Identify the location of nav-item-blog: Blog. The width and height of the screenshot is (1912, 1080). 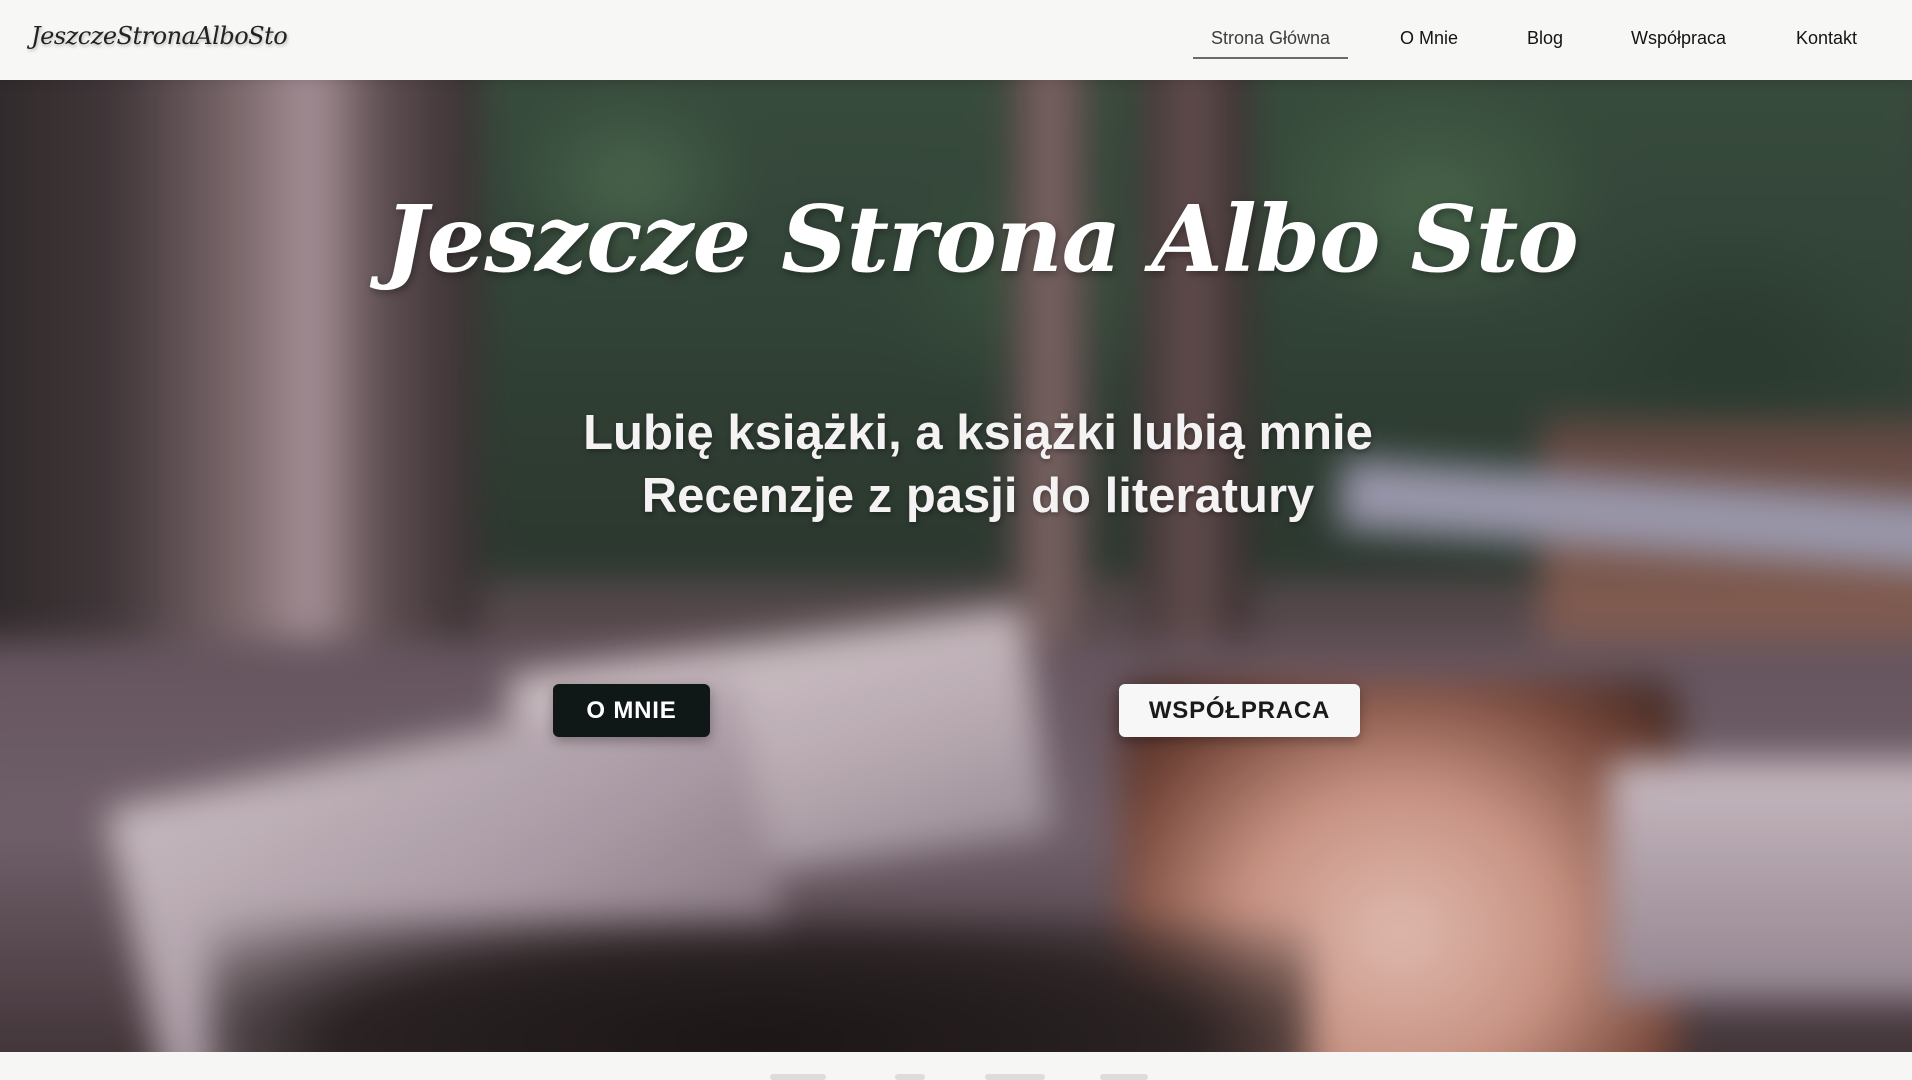
(1545, 38).